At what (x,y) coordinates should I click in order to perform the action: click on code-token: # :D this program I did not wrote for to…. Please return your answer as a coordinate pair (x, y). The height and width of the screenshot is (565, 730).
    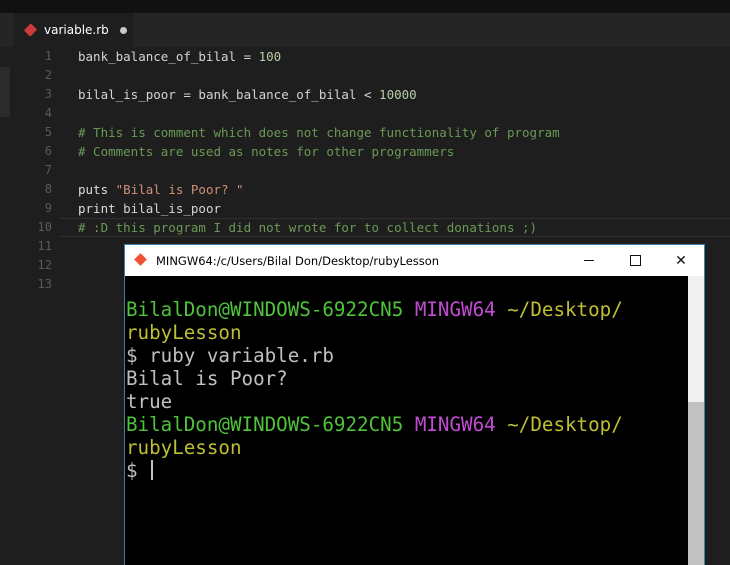
    Looking at the image, I should click on (308, 227).